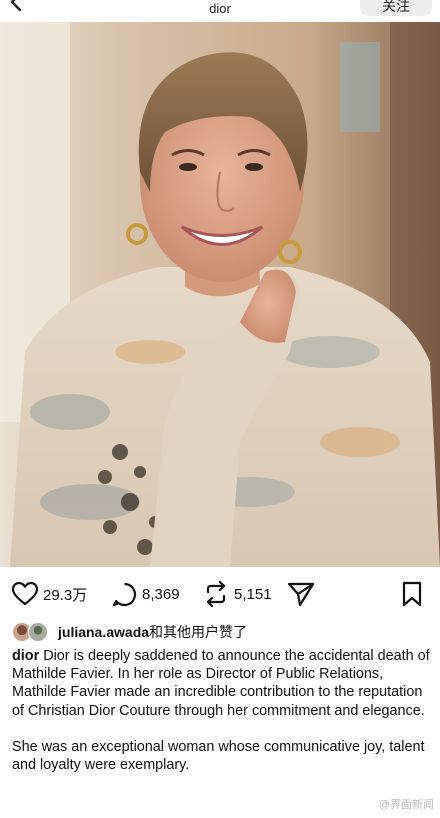  I want to click on action-bar: 29.3万 8,369 5,151, so click(220, 592).